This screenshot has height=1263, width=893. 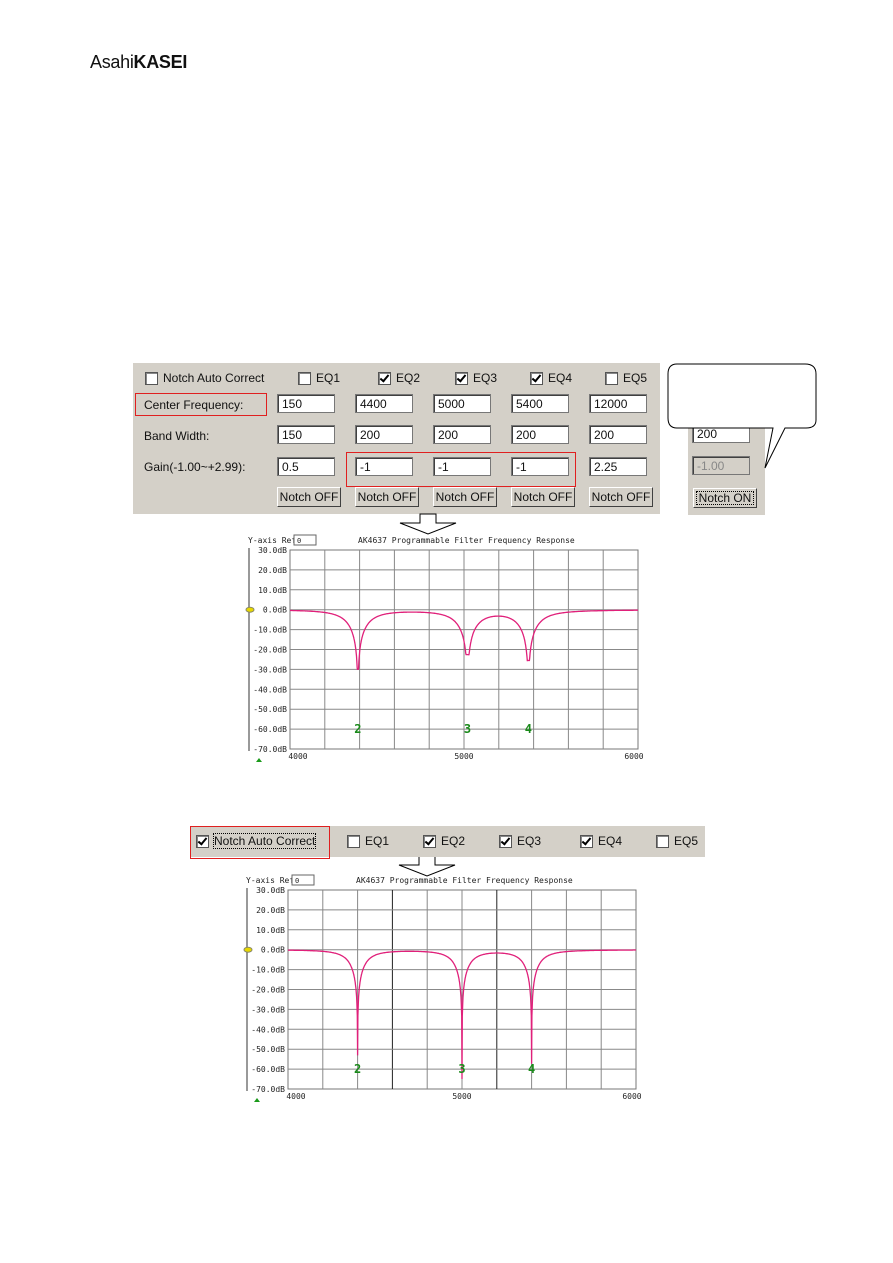 I want to click on eq5-gain-field: 2.25, so click(x=618, y=466).